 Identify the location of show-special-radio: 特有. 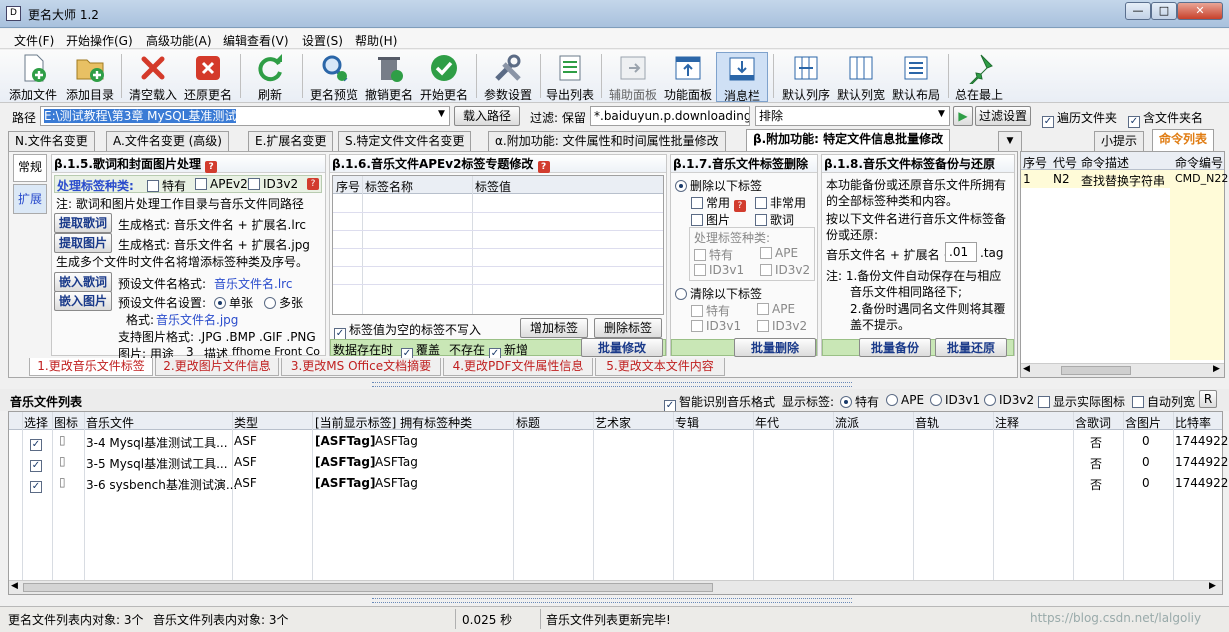
(859, 401).